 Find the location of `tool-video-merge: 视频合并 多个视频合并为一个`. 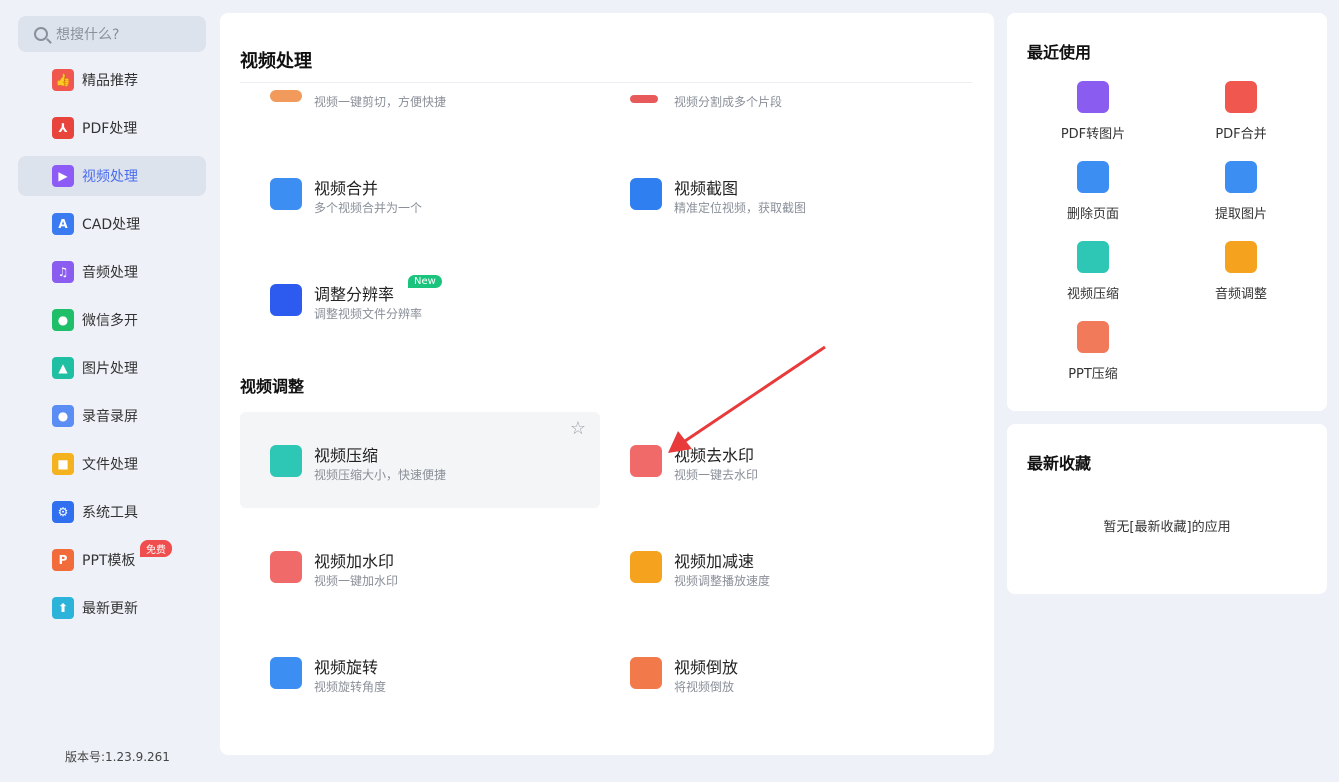

tool-video-merge: 视频合并 多个视频合并为一个 is located at coordinates (420, 193).